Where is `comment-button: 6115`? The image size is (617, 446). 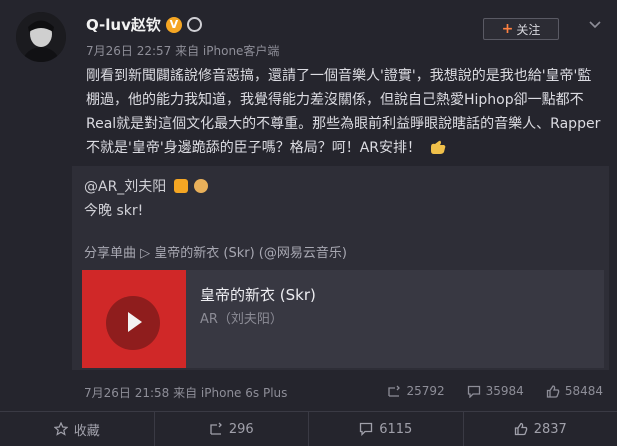
comment-button: 6115 is located at coordinates (385, 429).